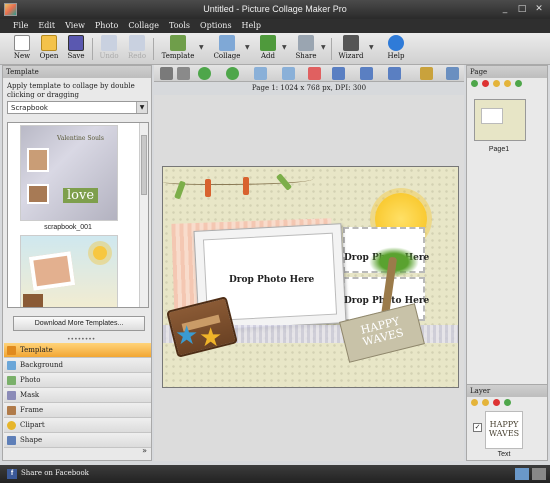  What do you see at coordinates (331, 49) in the screenshot?
I see `toolbar-divider` at bounding box center [331, 49].